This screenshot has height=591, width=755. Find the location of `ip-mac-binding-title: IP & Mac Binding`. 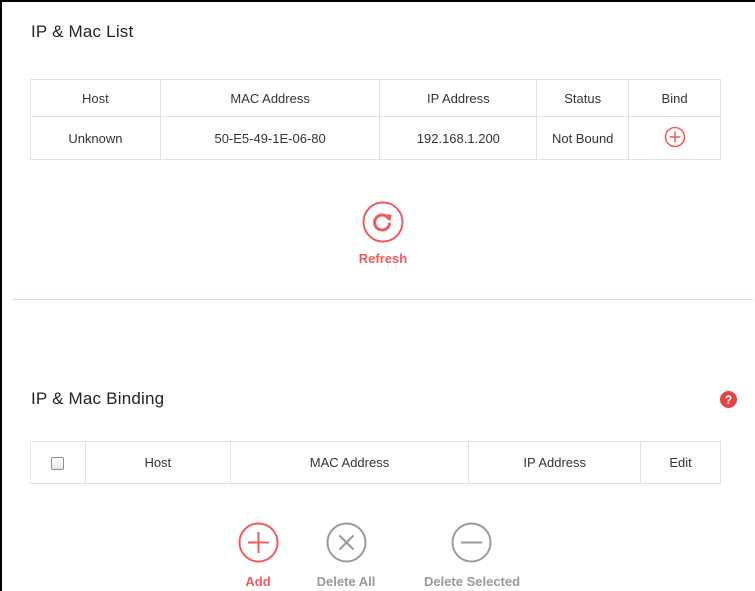

ip-mac-binding-title: IP & Mac Binding is located at coordinates (98, 398).